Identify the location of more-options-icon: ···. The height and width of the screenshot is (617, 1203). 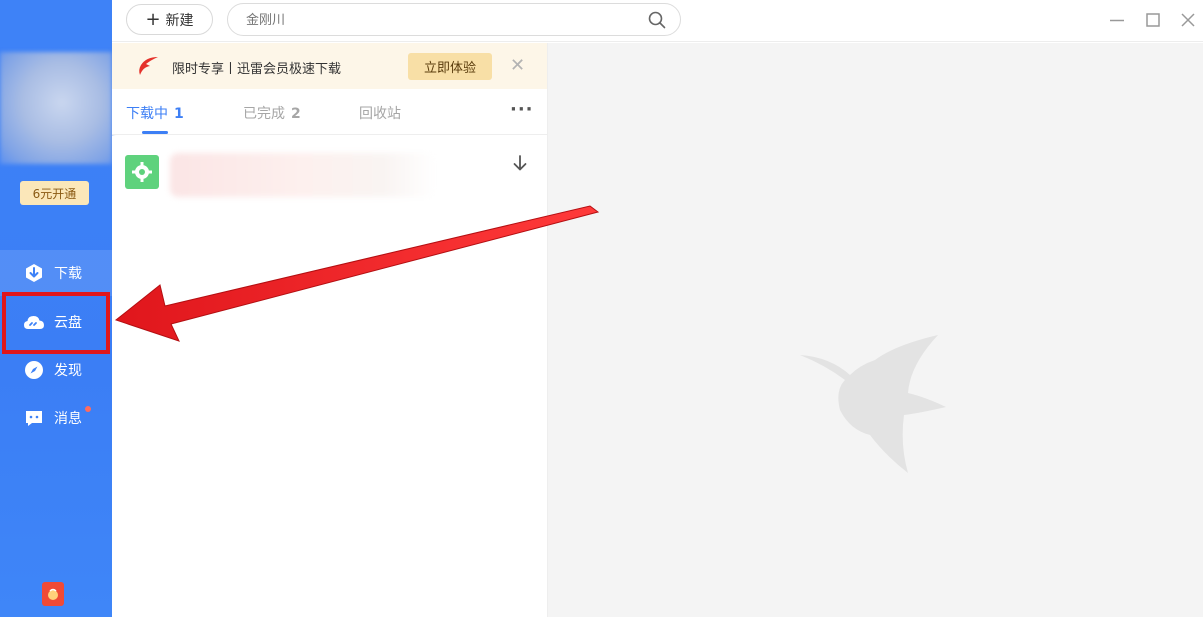
(522, 109).